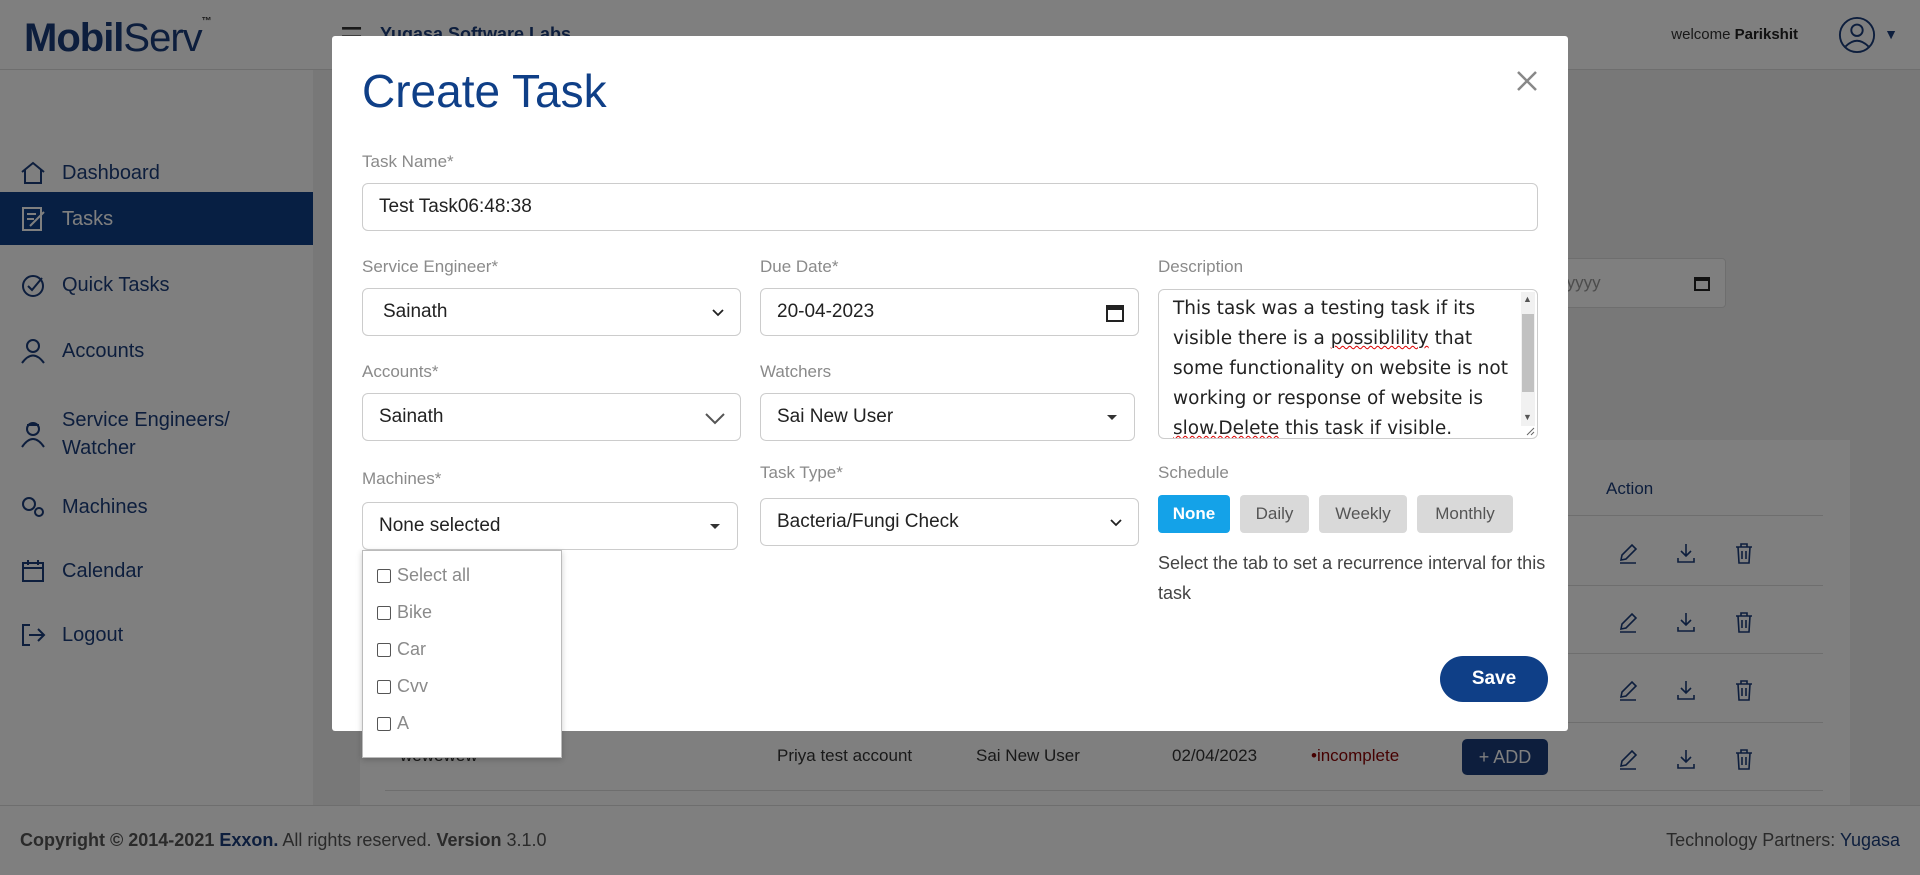 This screenshot has width=1920, height=875. What do you see at coordinates (1201, 266) in the screenshot?
I see `description-label: Description` at bounding box center [1201, 266].